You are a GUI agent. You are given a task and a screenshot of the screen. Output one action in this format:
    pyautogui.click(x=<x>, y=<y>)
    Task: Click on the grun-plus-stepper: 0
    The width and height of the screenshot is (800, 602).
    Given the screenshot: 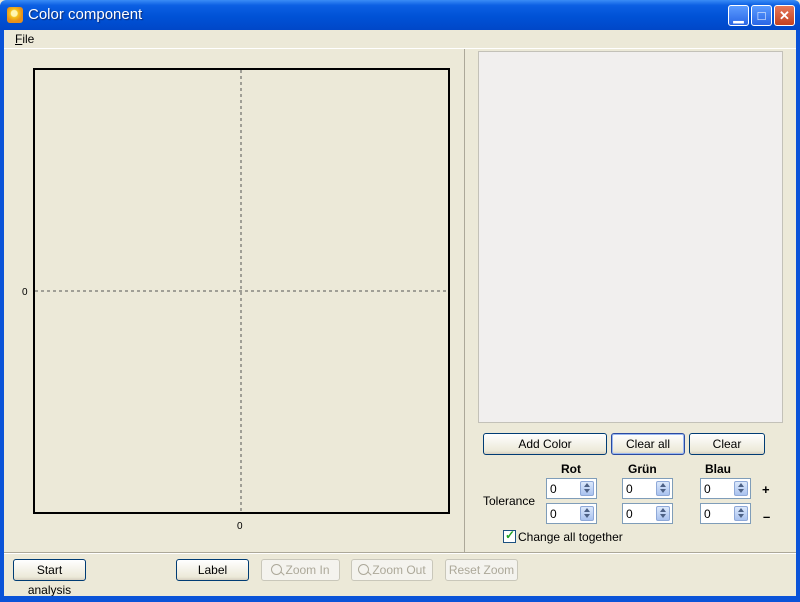 What is the action you would take?
    pyautogui.click(x=647, y=488)
    